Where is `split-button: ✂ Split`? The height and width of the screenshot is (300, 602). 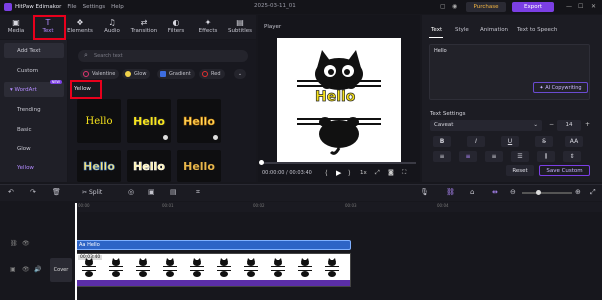
split-button: ✂ Split is located at coordinates (92, 192).